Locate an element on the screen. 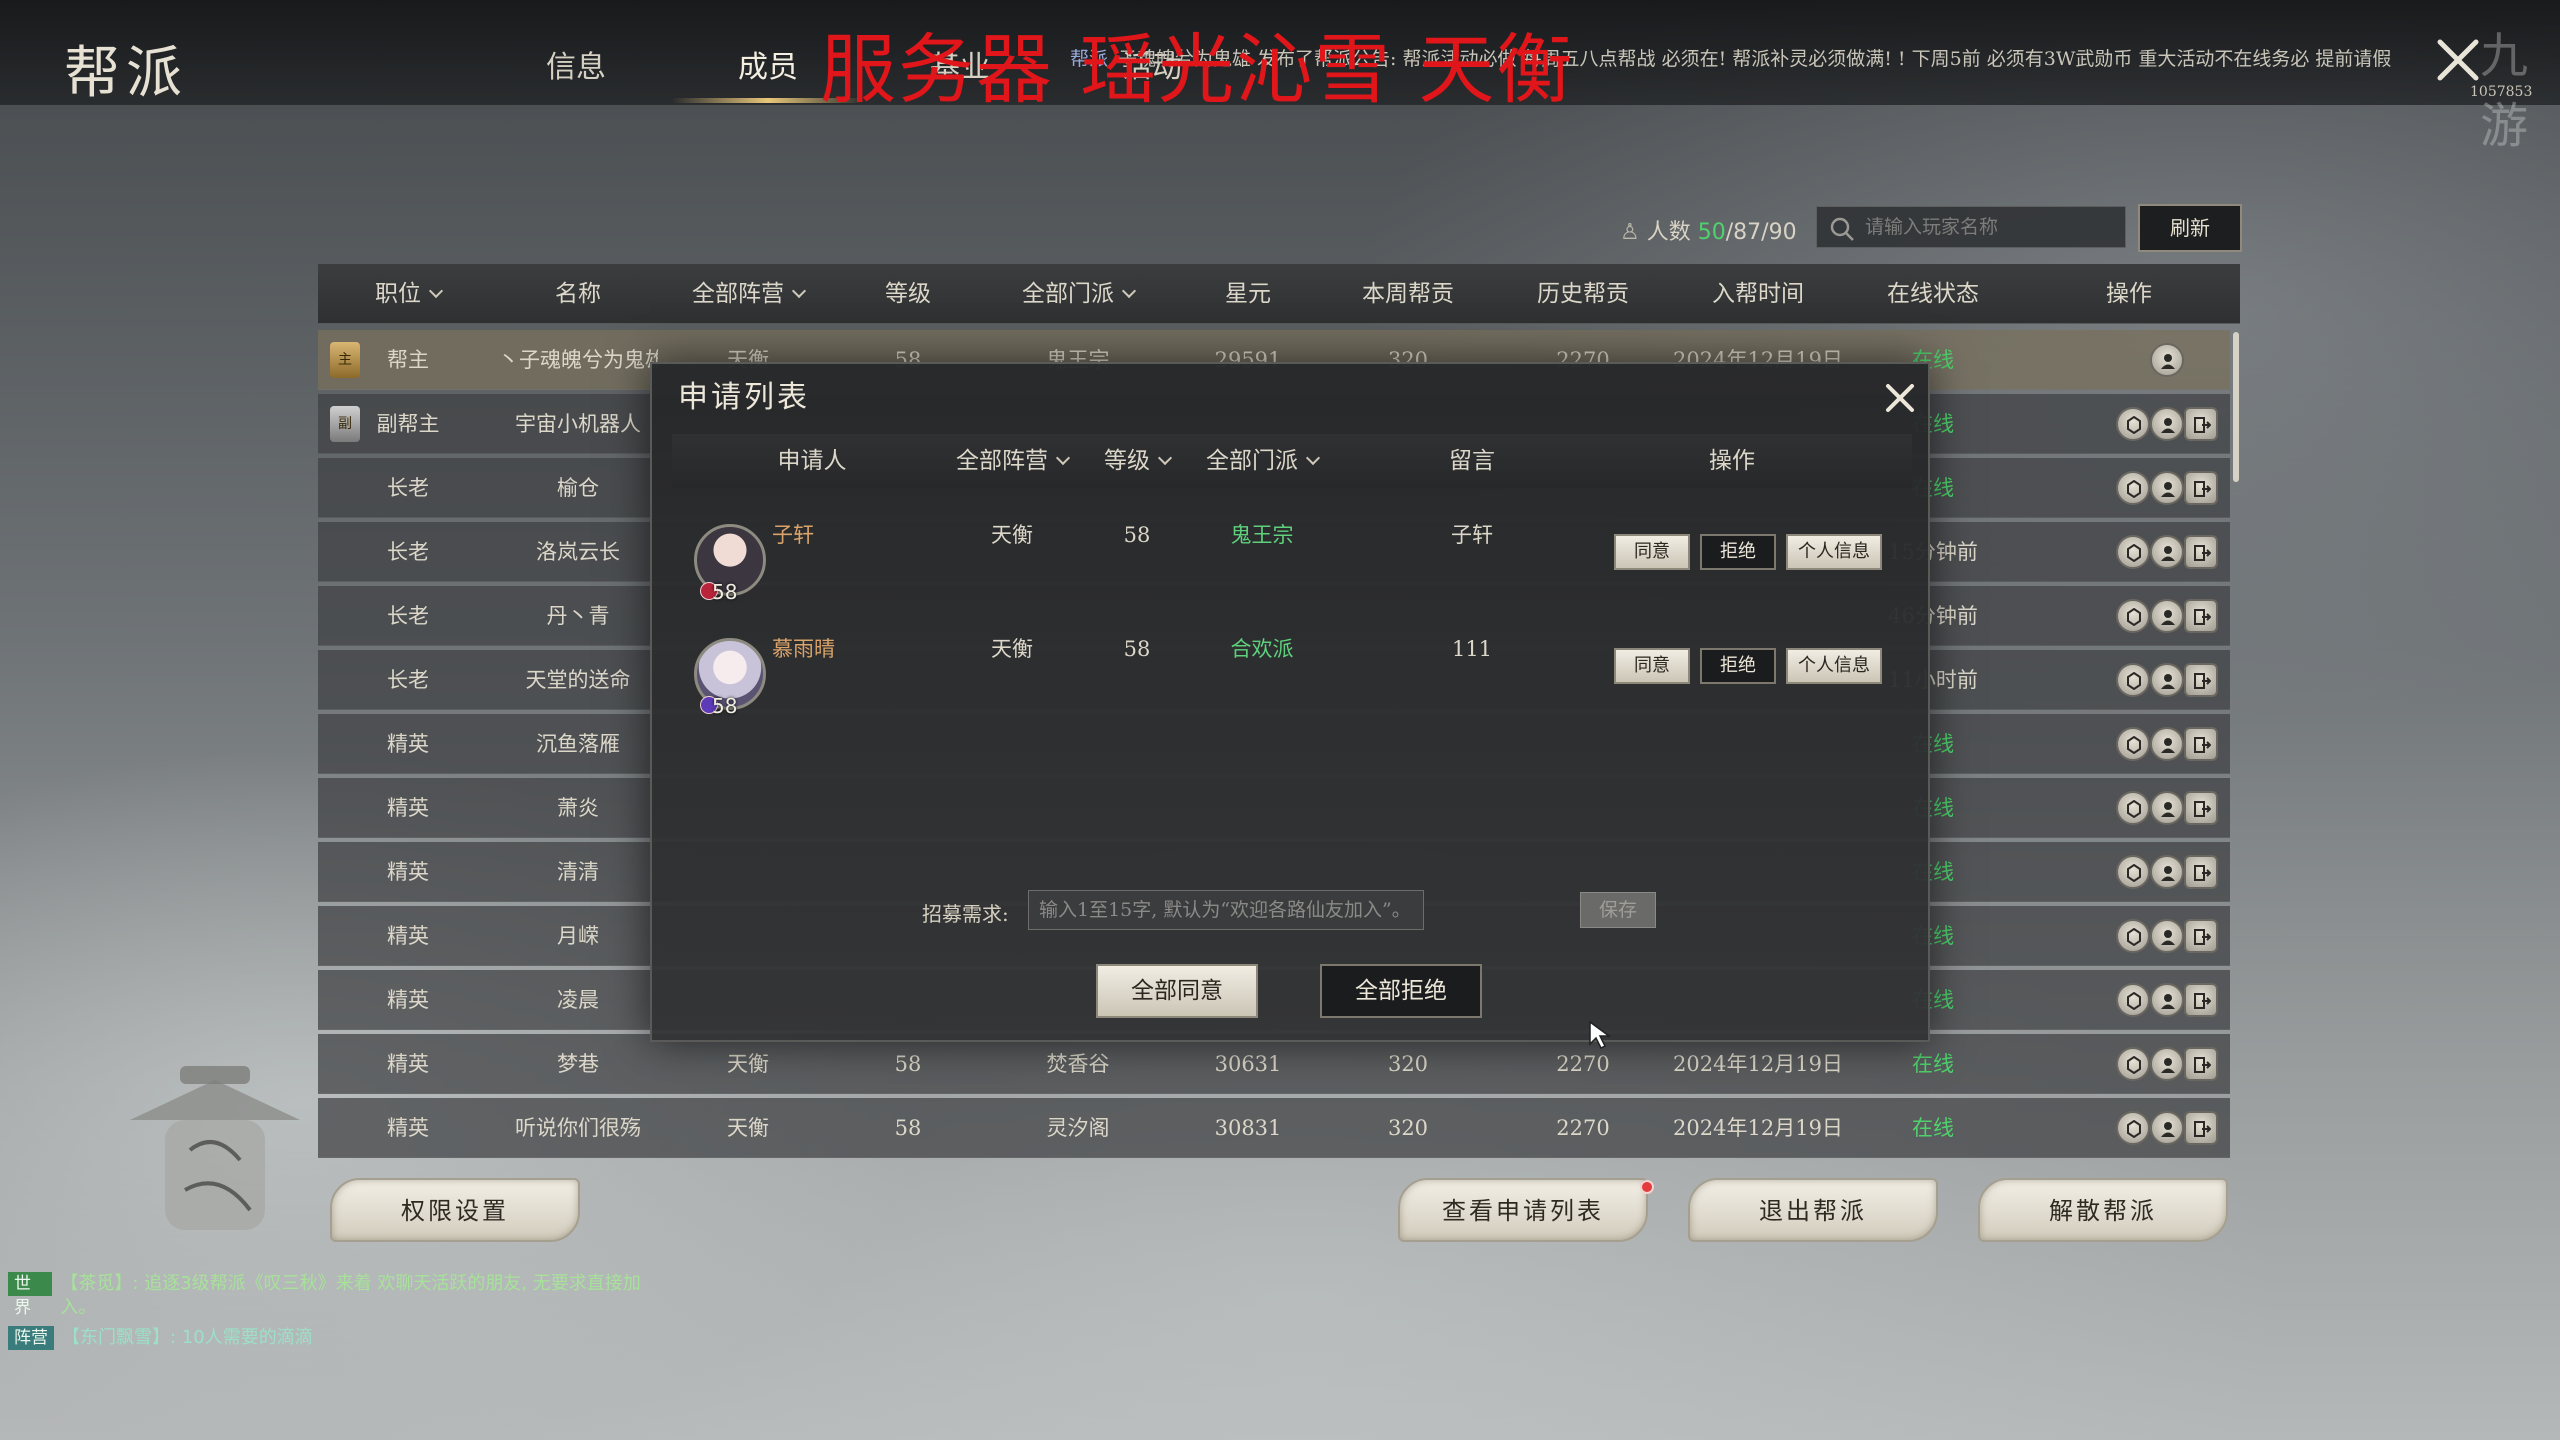 The width and height of the screenshot is (2560, 1440). member-row: 精英 梦巷 天衡 58 焚香谷 30631 320 2270 2024年12月19日 在线 is located at coordinates (1274, 1064).